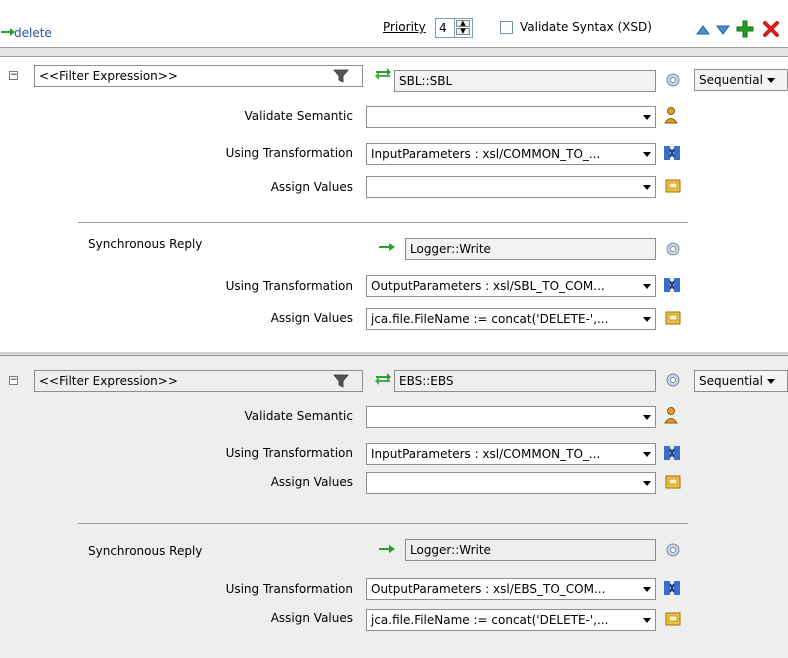  I want to click on priority-value: 4, so click(443, 28).